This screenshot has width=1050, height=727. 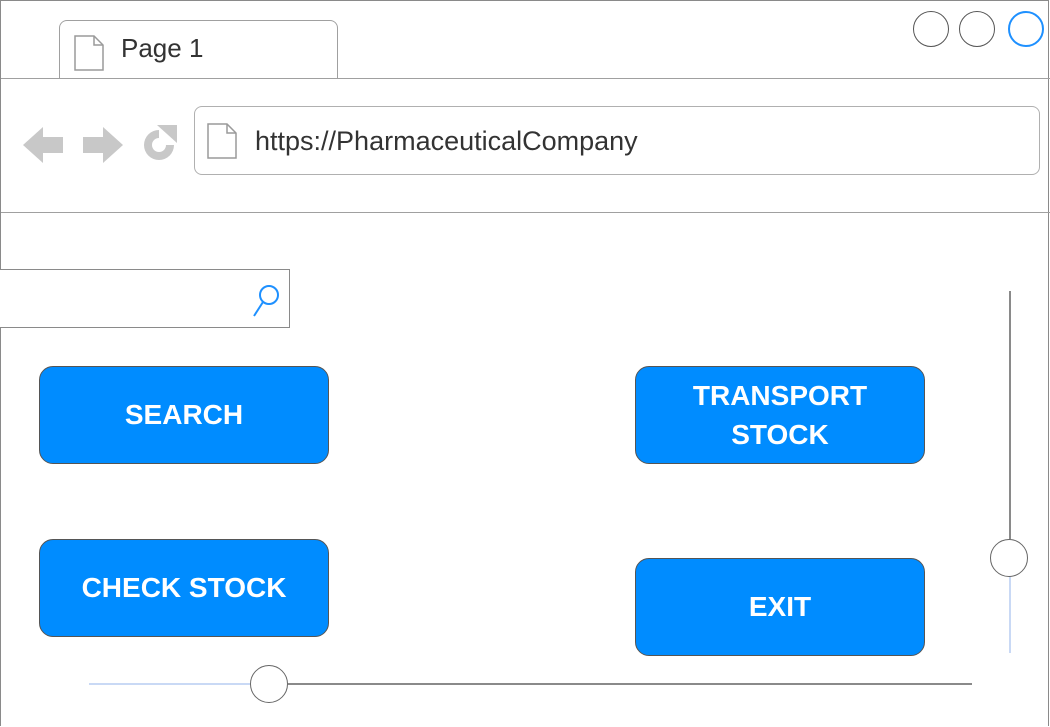 I want to click on nav-bar-divider, so click(x=525, y=212).